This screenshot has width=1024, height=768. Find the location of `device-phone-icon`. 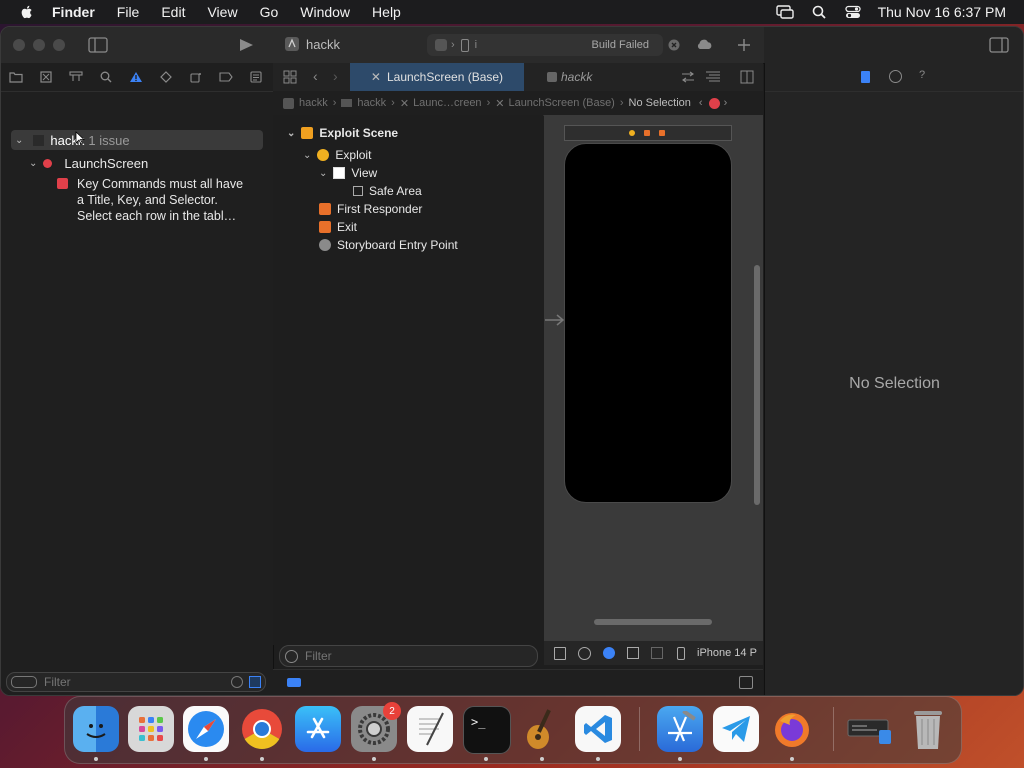

device-phone-icon is located at coordinates (681, 653).